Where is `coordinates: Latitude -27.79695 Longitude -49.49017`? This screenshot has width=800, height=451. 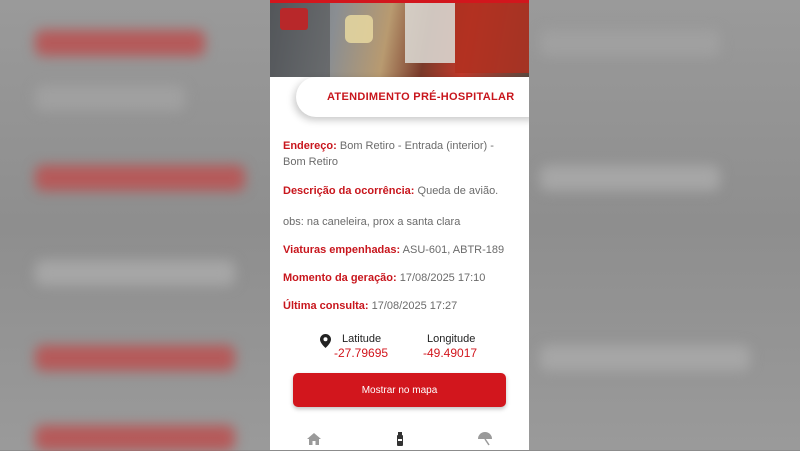 coordinates: Latitude -27.79695 Longitude -49.49017 is located at coordinates (420, 348).